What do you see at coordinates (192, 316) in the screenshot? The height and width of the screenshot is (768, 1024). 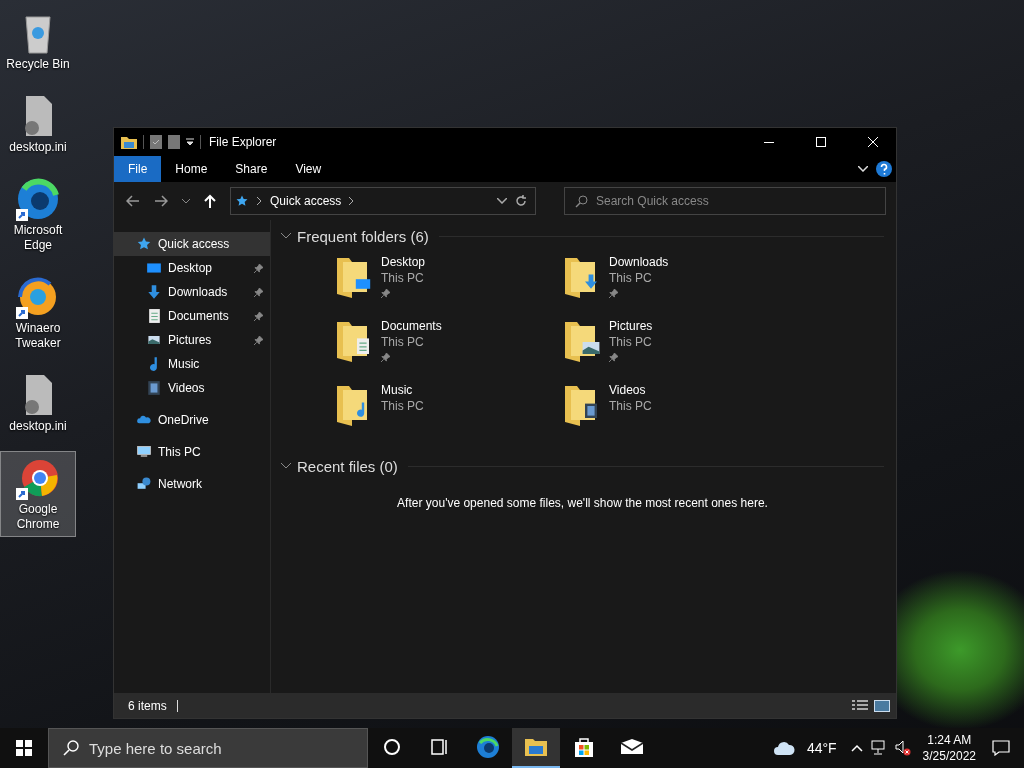 I see `navigation-item: Documents` at bounding box center [192, 316].